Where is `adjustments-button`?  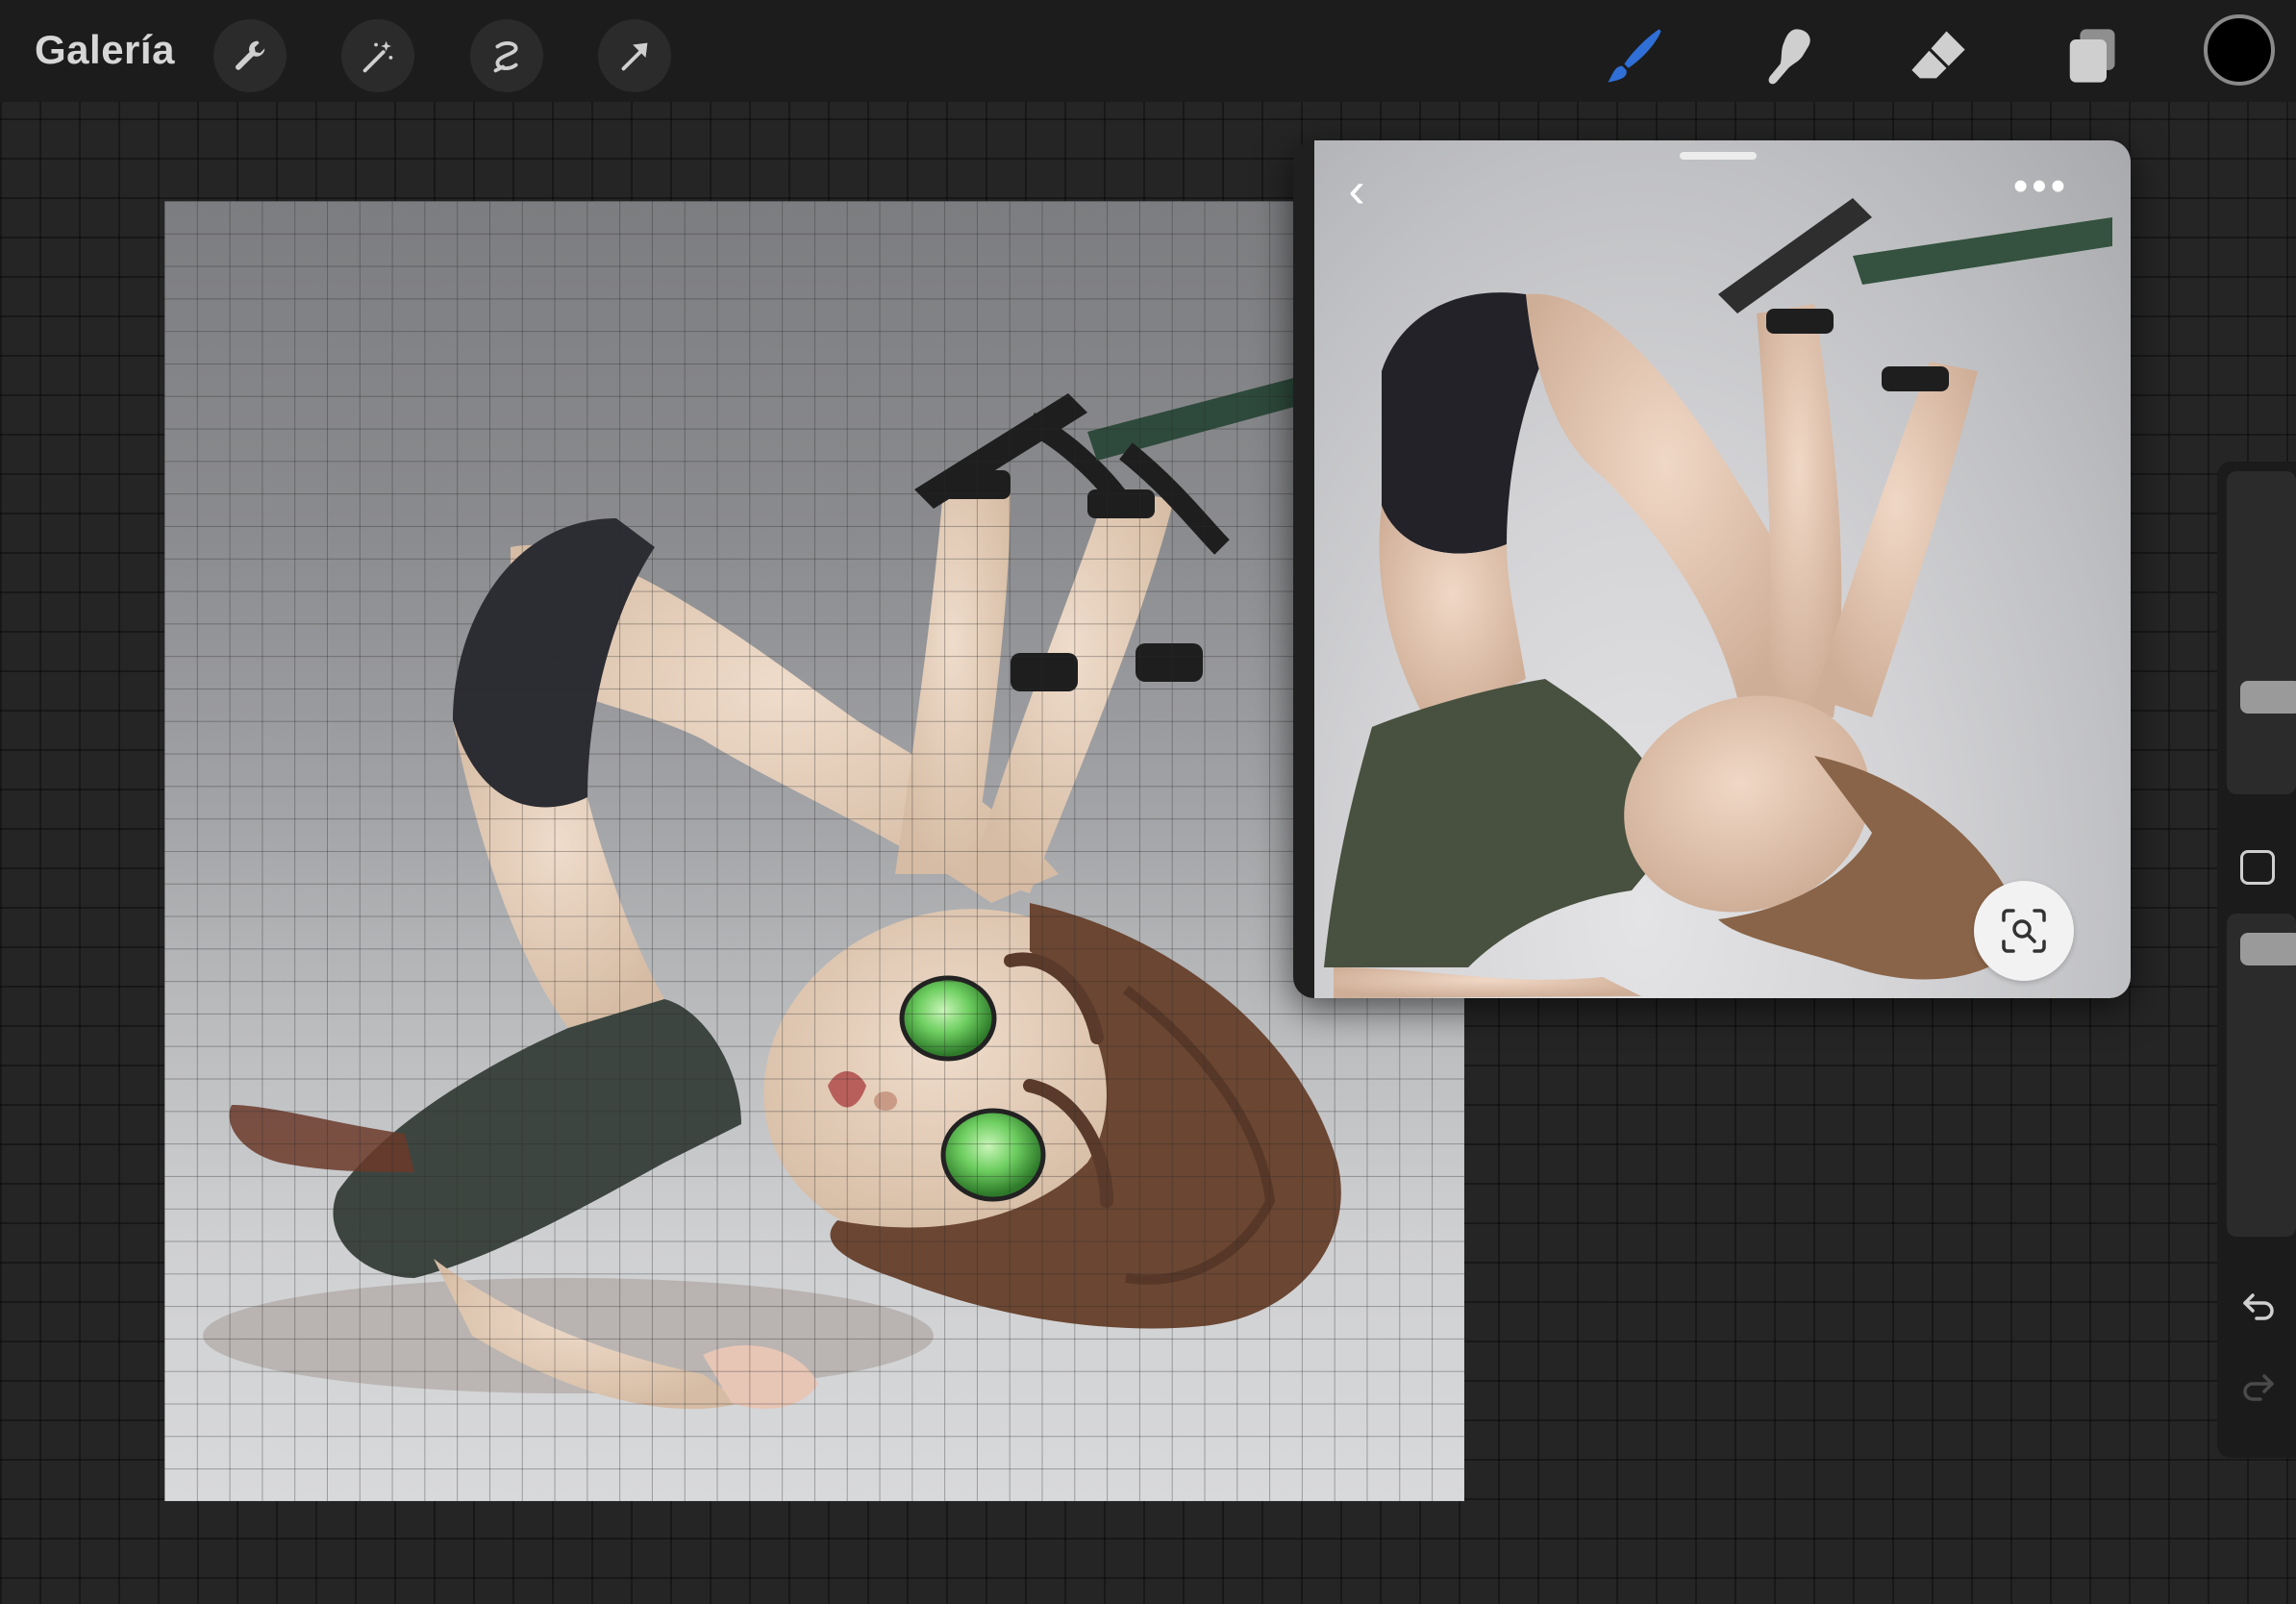 adjustments-button is located at coordinates (377, 55).